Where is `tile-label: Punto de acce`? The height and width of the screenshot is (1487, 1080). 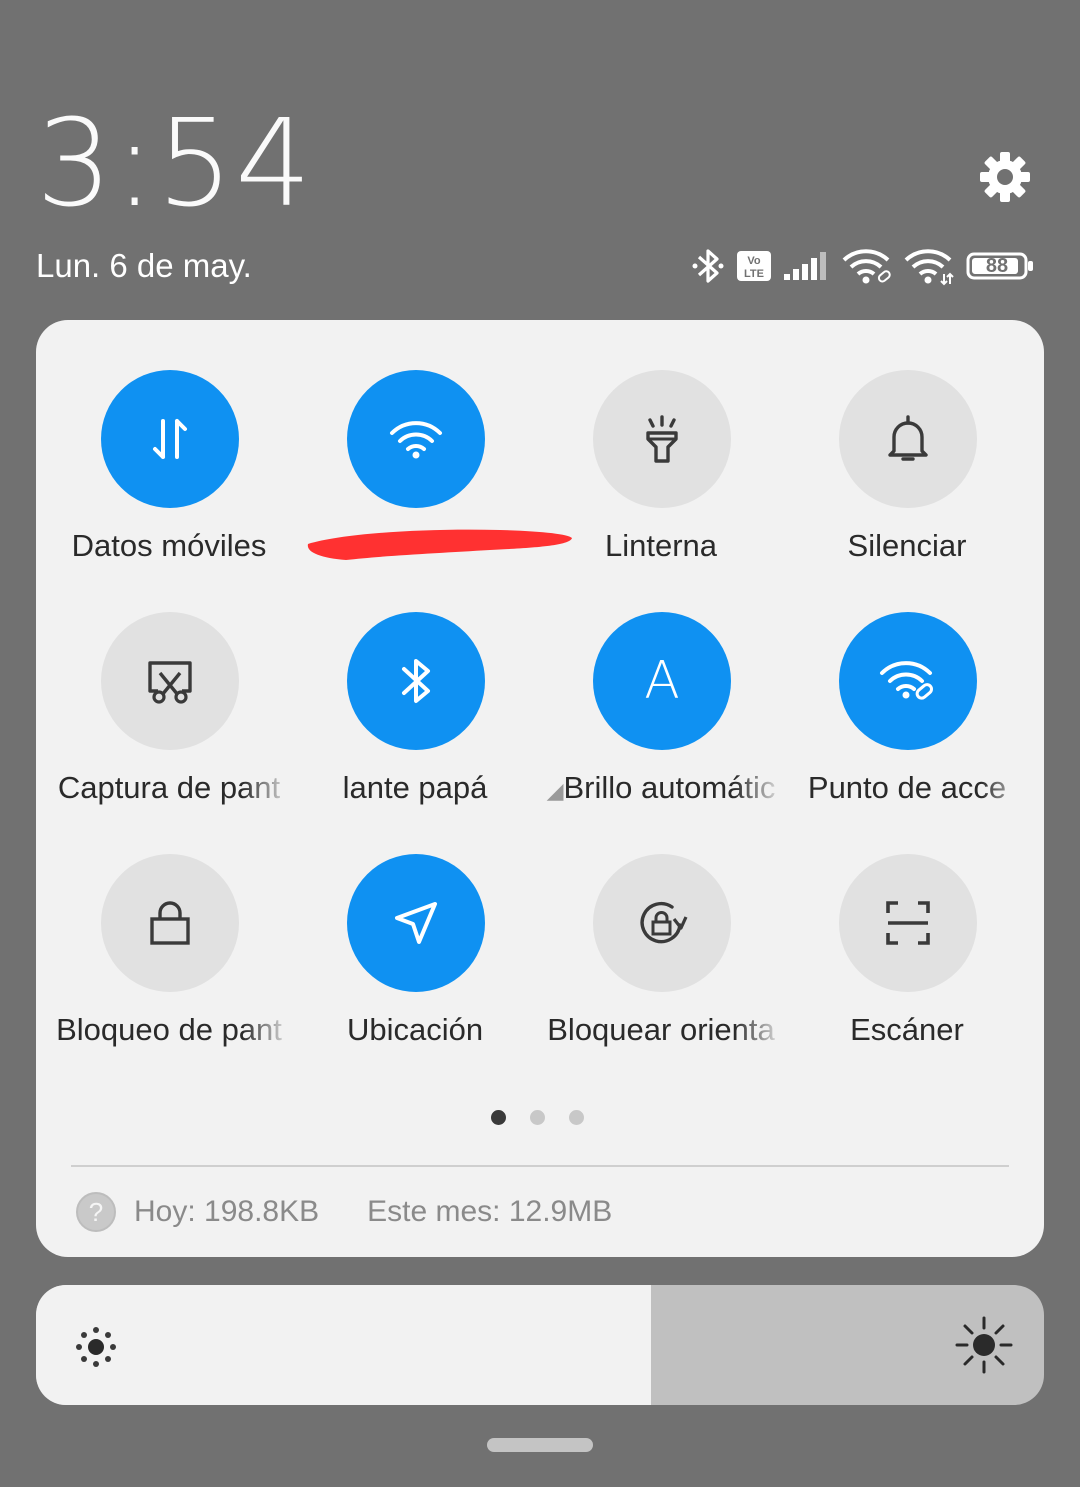
tile-label: Punto de acce is located at coordinates (907, 787).